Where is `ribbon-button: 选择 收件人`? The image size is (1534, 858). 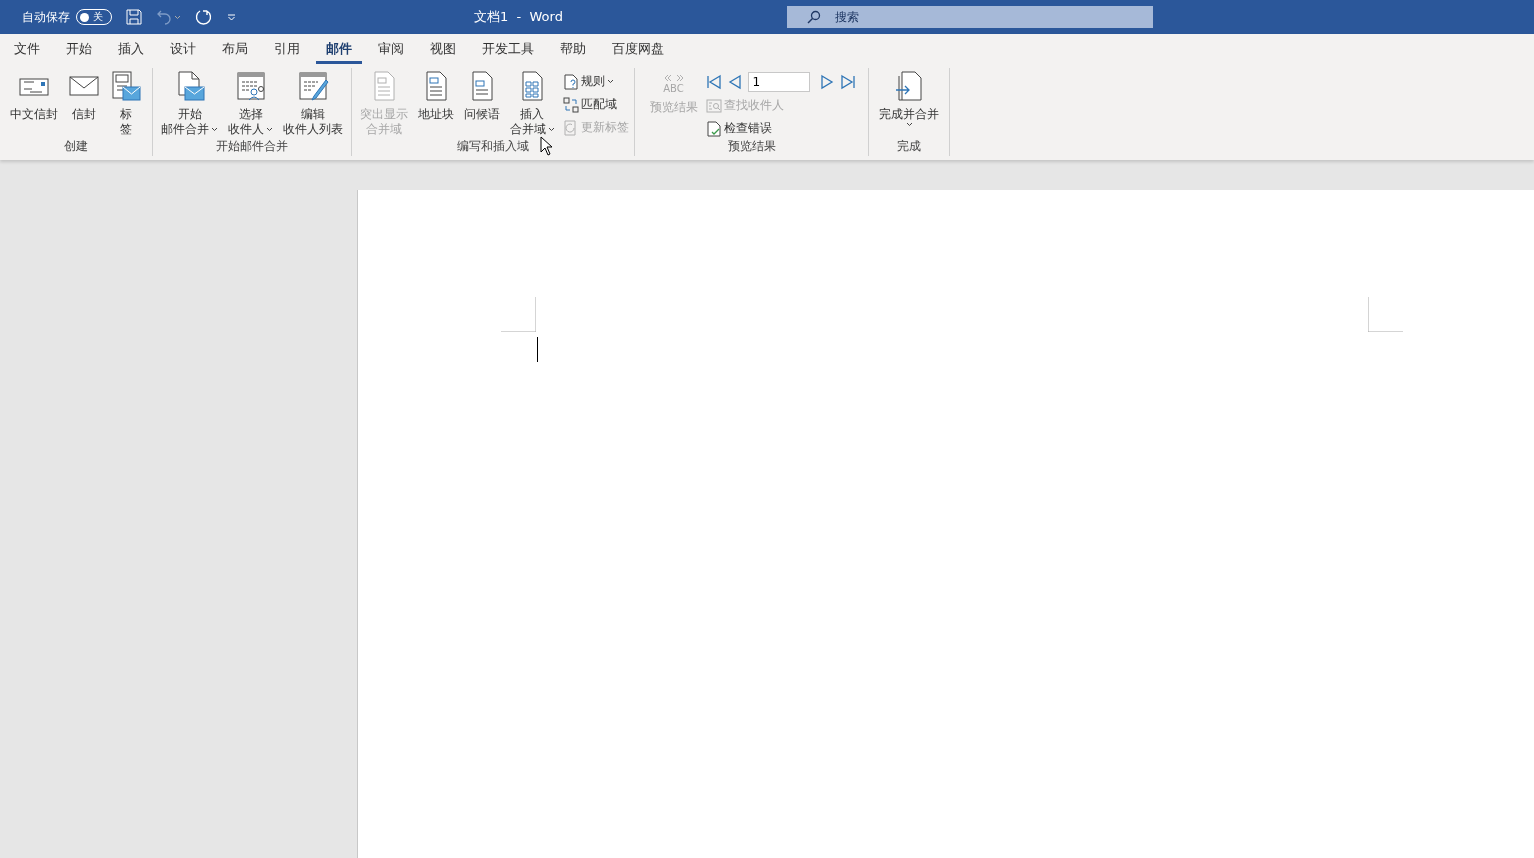 ribbon-button: 选择 收件人 is located at coordinates (250, 103).